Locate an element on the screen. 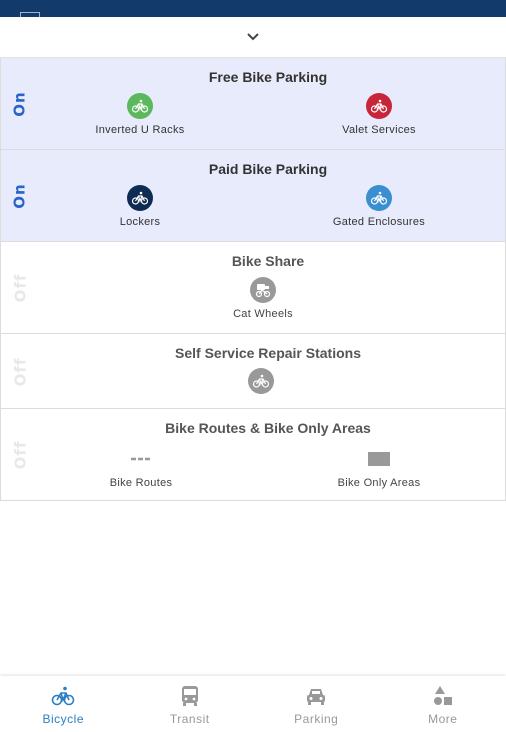 Image resolution: width=506 pixels, height=732 pixels. layer-item-label: Bike Routes is located at coordinates (141, 483).